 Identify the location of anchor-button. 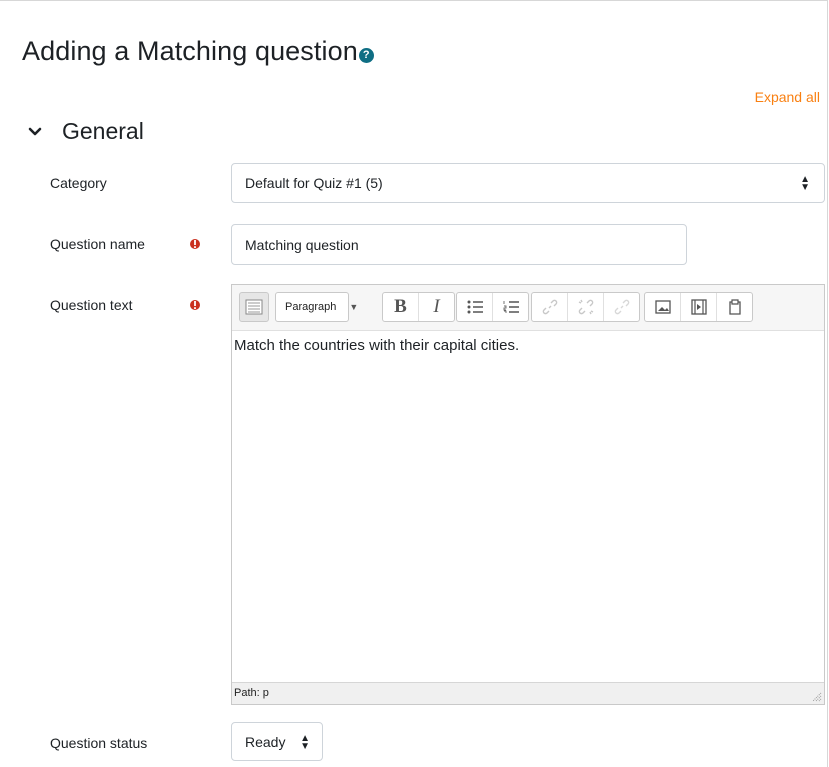
(621, 307).